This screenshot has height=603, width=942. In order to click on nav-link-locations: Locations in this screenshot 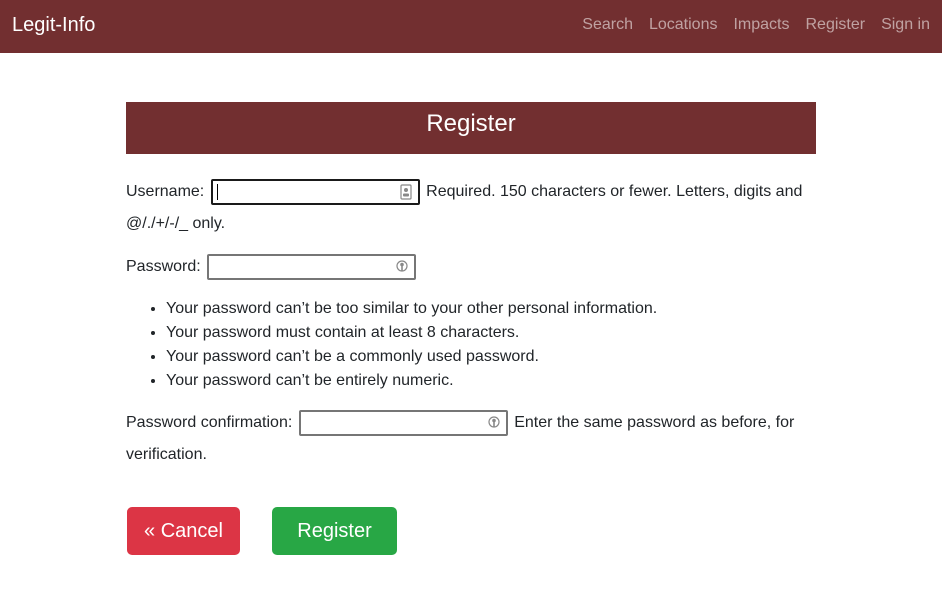, I will do `click(683, 25)`.